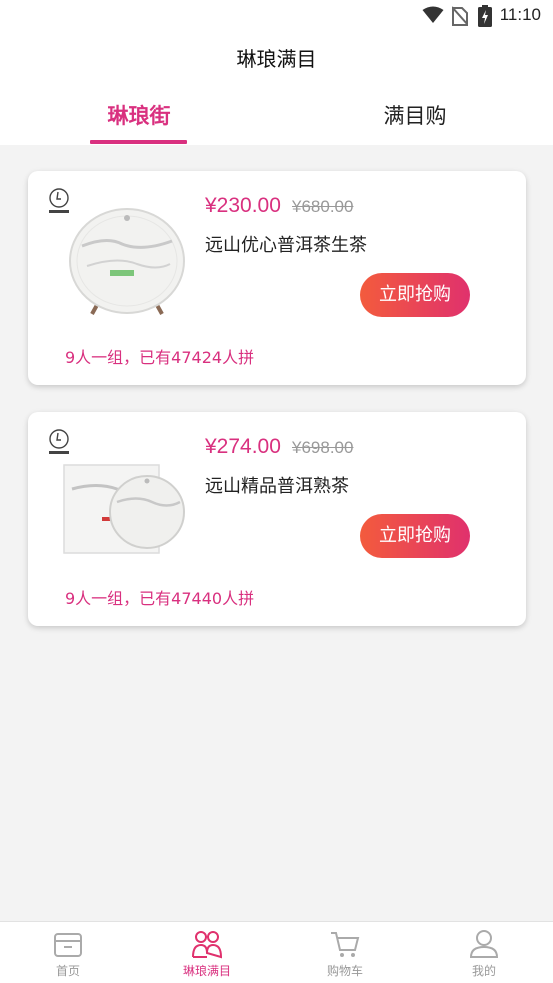 Image resolution: width=553 pixels, height=983 pixels. Describe the element at coordinates (276, 952) in the screenshot. I see `bottom-tab-bar: 首页 琳琅满目 购物车 我的` at that location.